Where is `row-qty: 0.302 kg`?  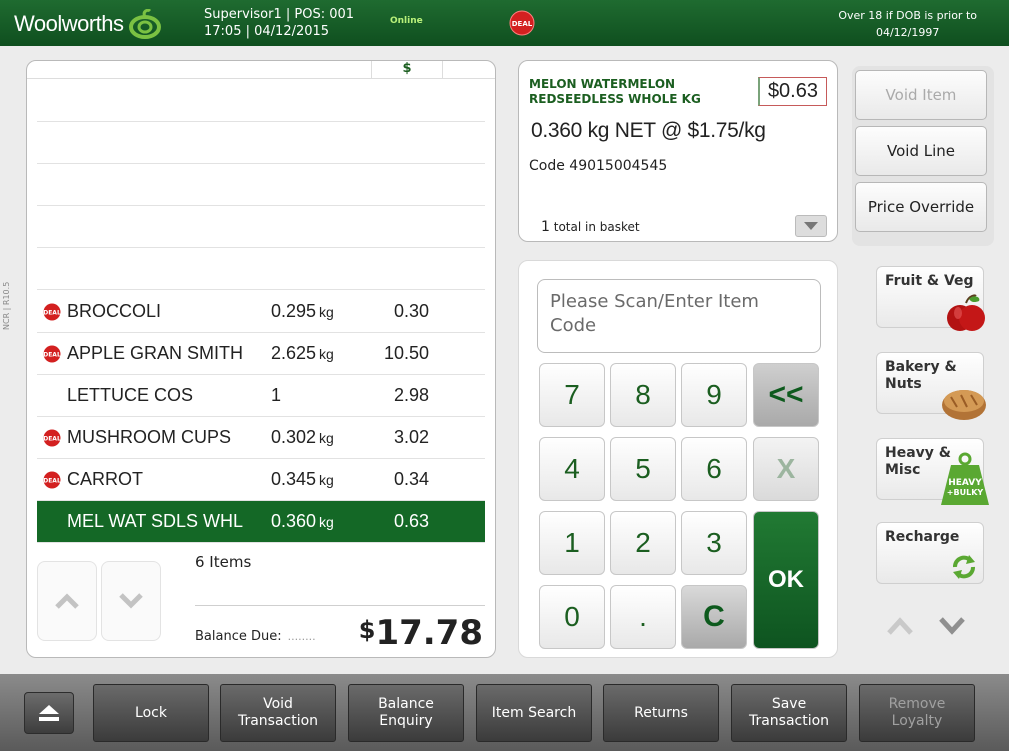 row-qty: 0.302 kg is located at coordinates (302, 437).